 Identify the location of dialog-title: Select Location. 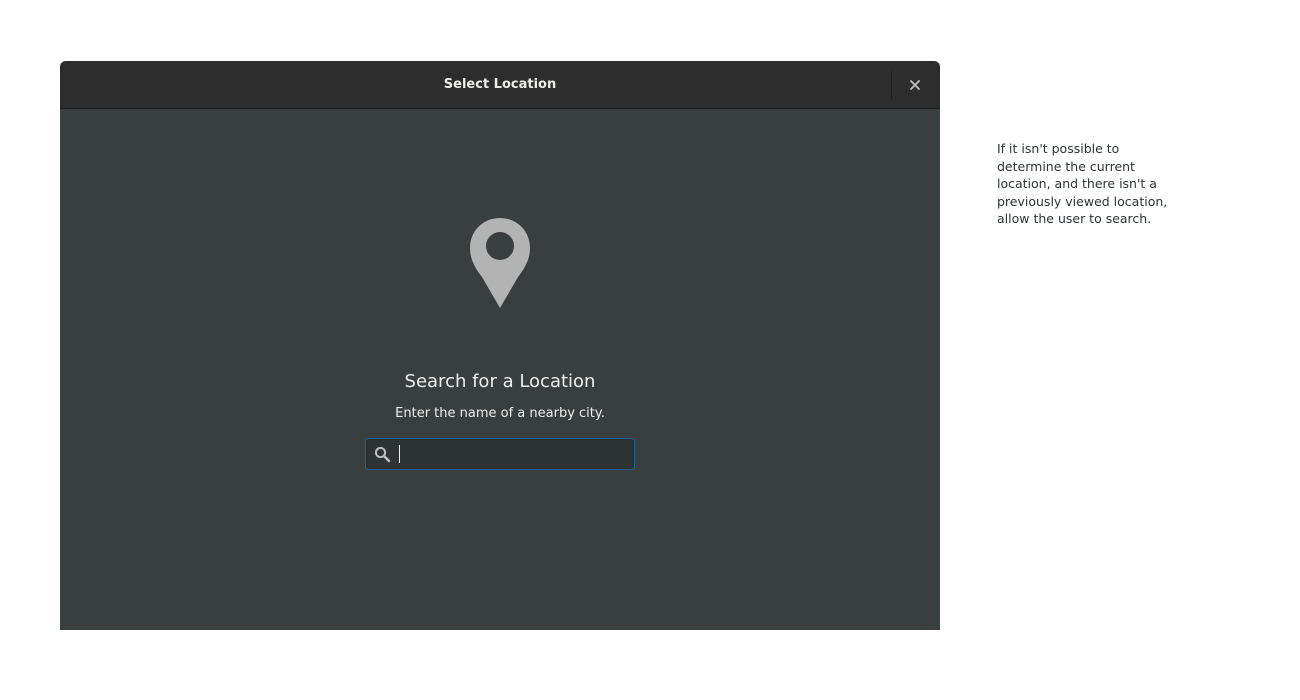
(500, 84).